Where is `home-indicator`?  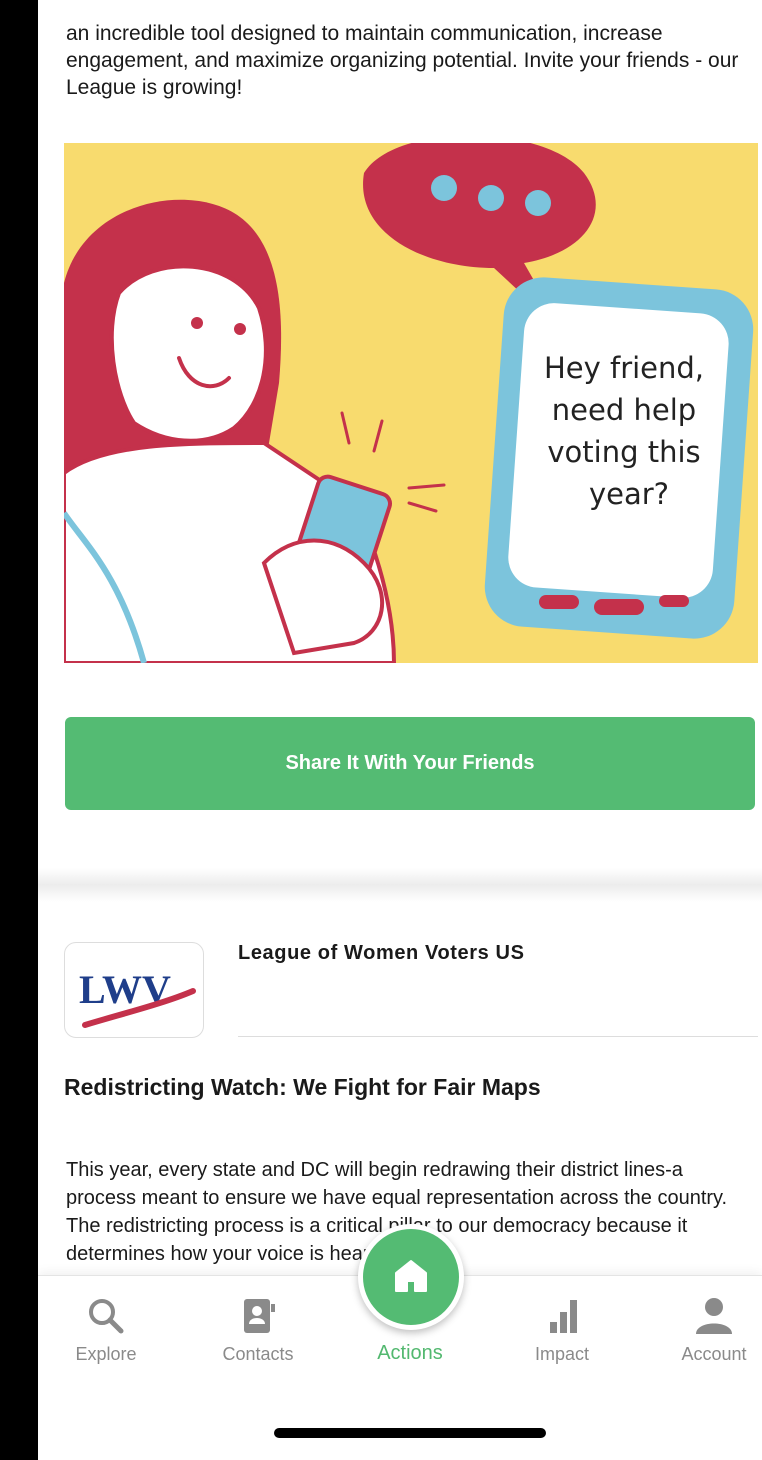 home-indicator is located at coordinates (410, 1433).